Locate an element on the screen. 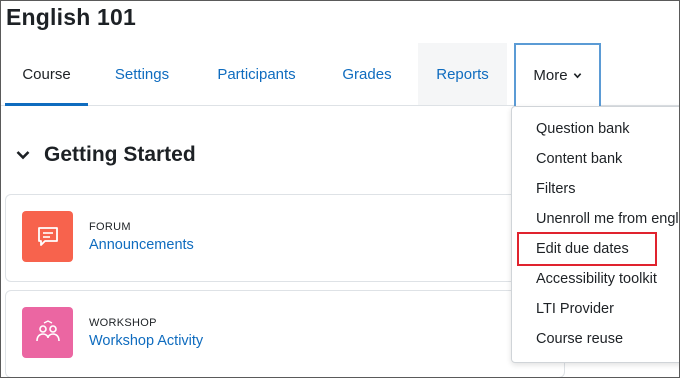 This screenshot has height=378, width=680. tab-grades: Grades is located at coordinates (367, 74).